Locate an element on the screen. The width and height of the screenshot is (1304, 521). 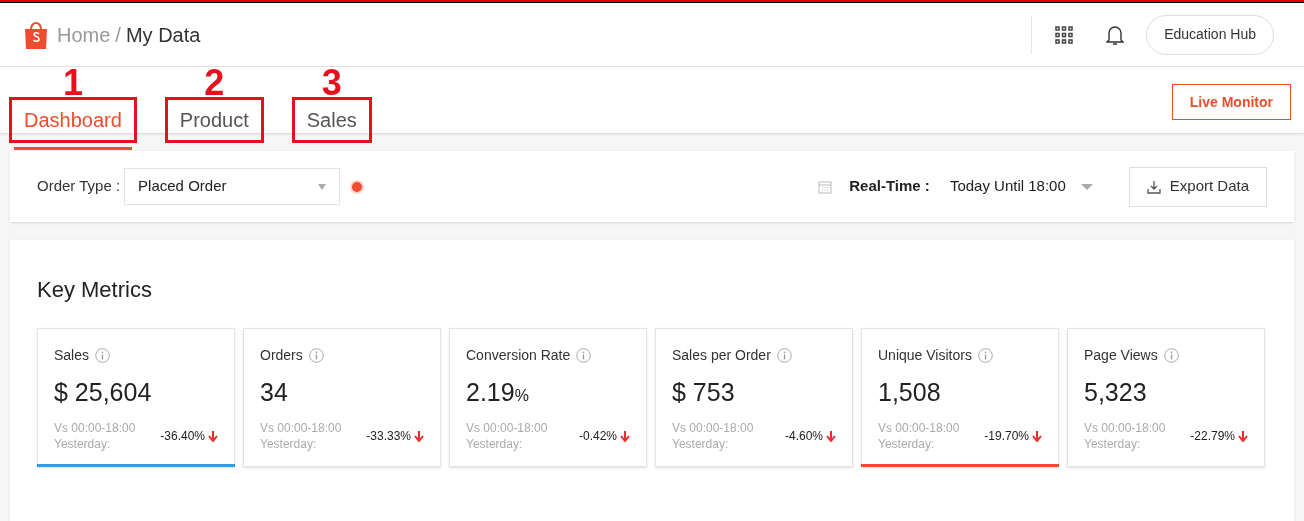
bell-icon is located at coordinates (1115, 34).